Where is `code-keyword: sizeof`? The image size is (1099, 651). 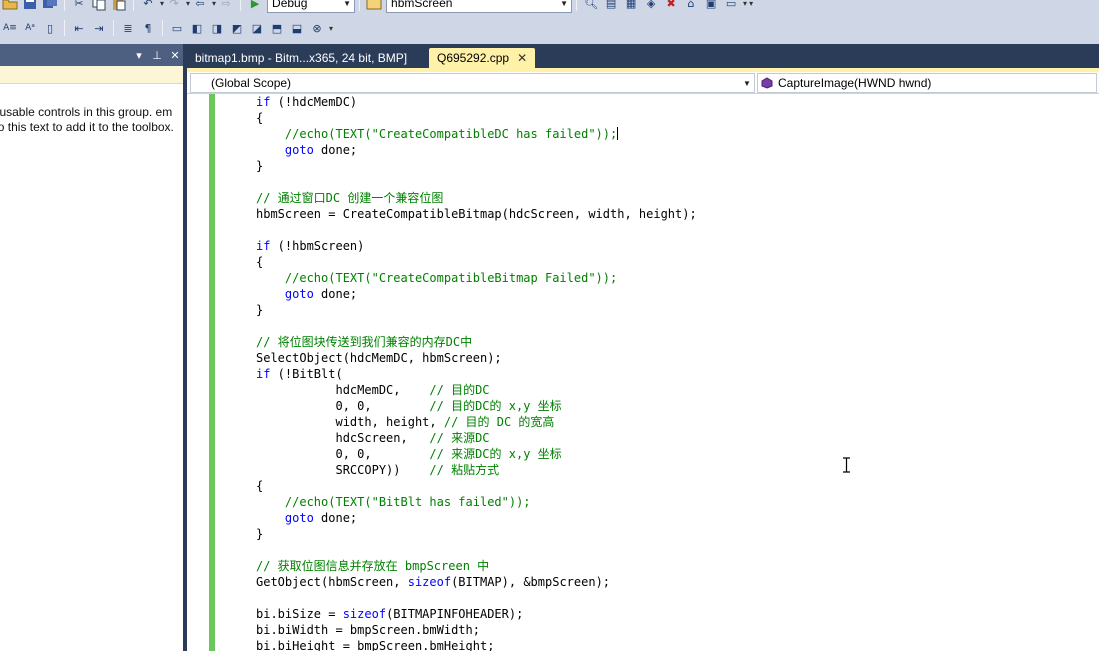 code-keyword: sizeof is located at coordinates (429, 582).